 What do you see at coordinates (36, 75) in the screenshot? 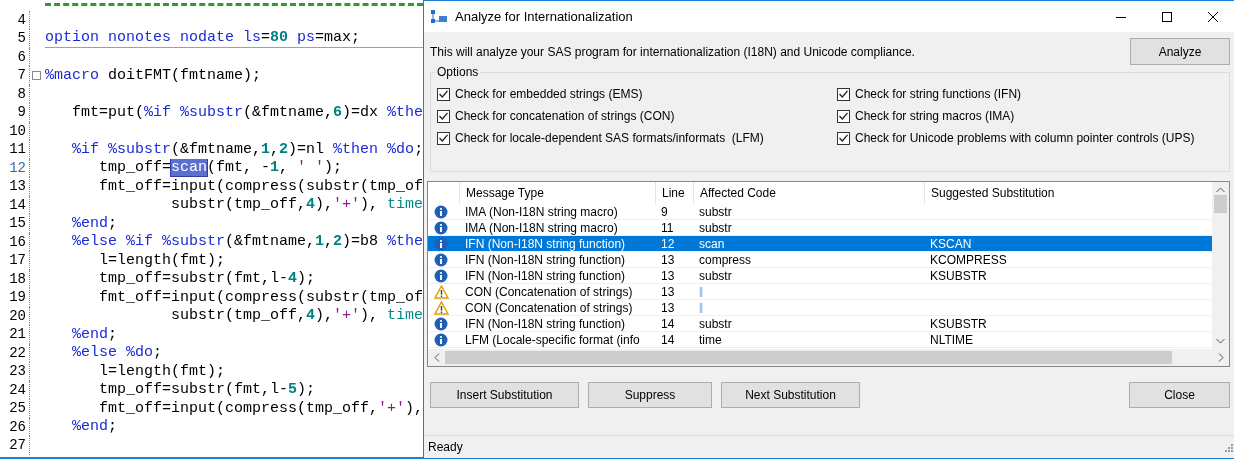
I see `collapse-icon` at bounding box center [36, 75].